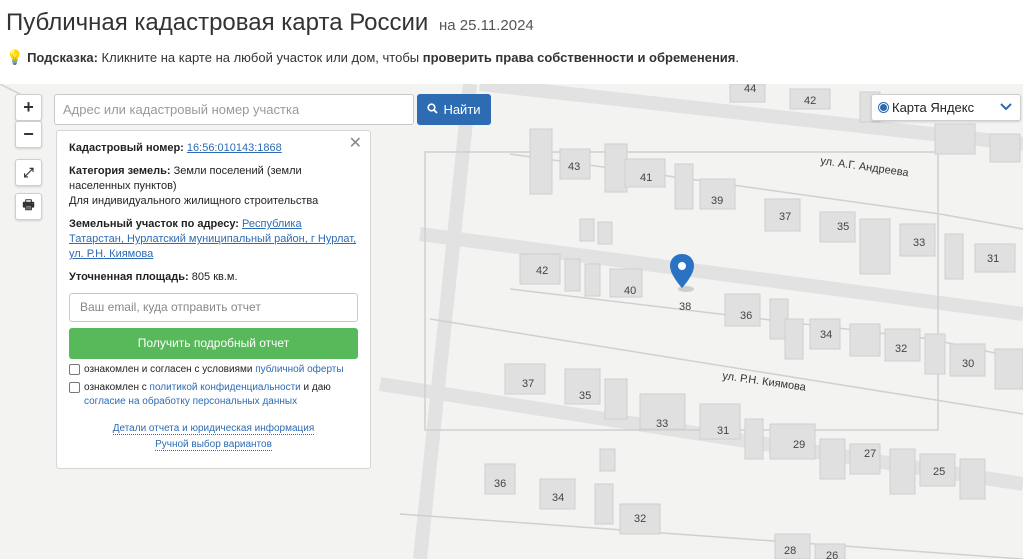 This screenshot has height=559, width=1023. What do you see at coordinates (630, 291) in the screenshot?
I see `house-number: 40` at bounding box center [630, 291].